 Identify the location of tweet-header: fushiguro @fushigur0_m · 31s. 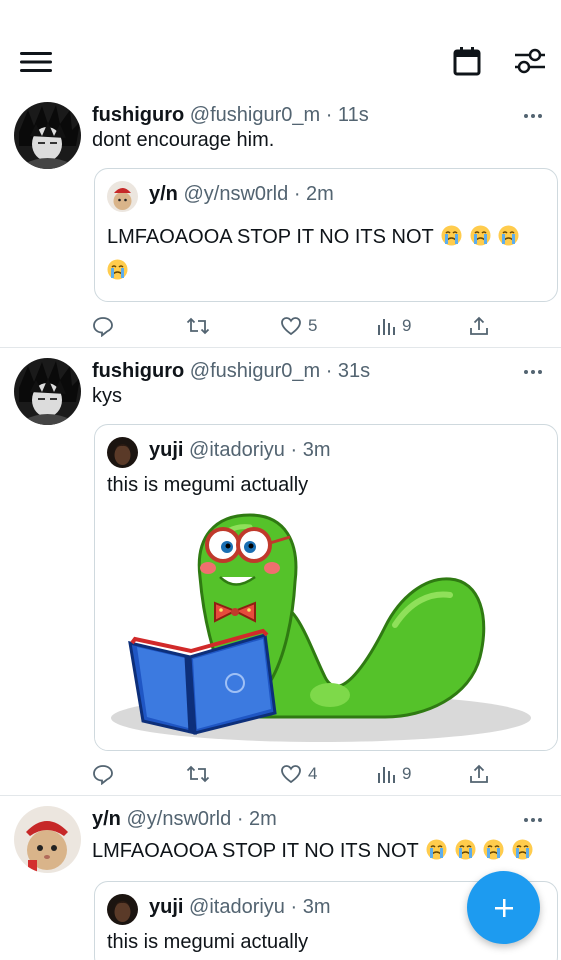
(231, 371).